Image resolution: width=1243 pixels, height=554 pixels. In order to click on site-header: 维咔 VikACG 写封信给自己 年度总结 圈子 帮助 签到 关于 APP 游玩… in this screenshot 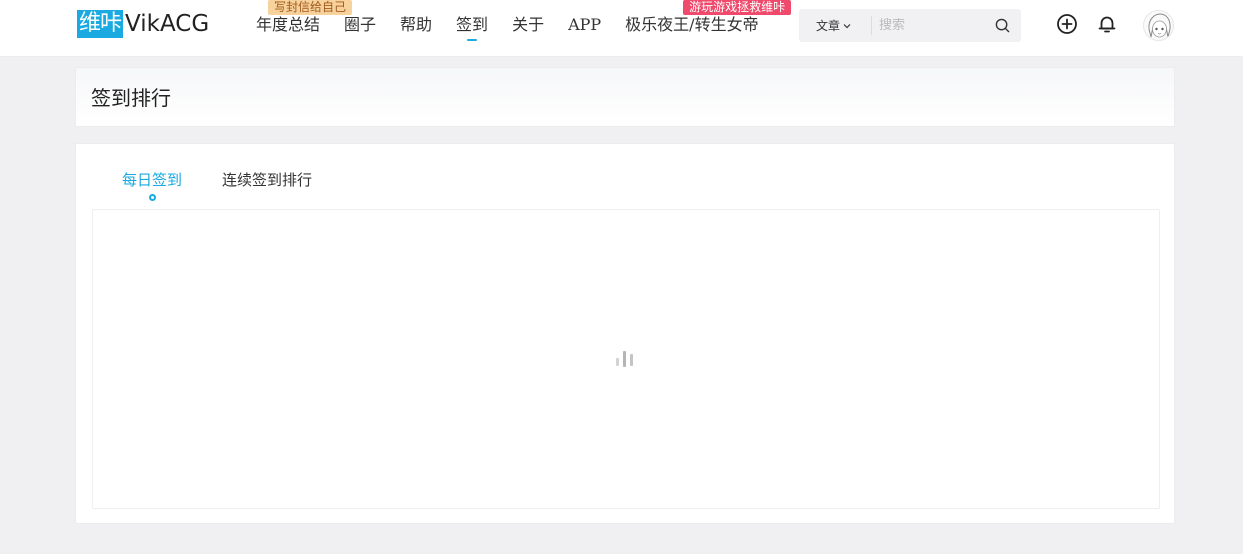, I will do `click(621, 28)`.